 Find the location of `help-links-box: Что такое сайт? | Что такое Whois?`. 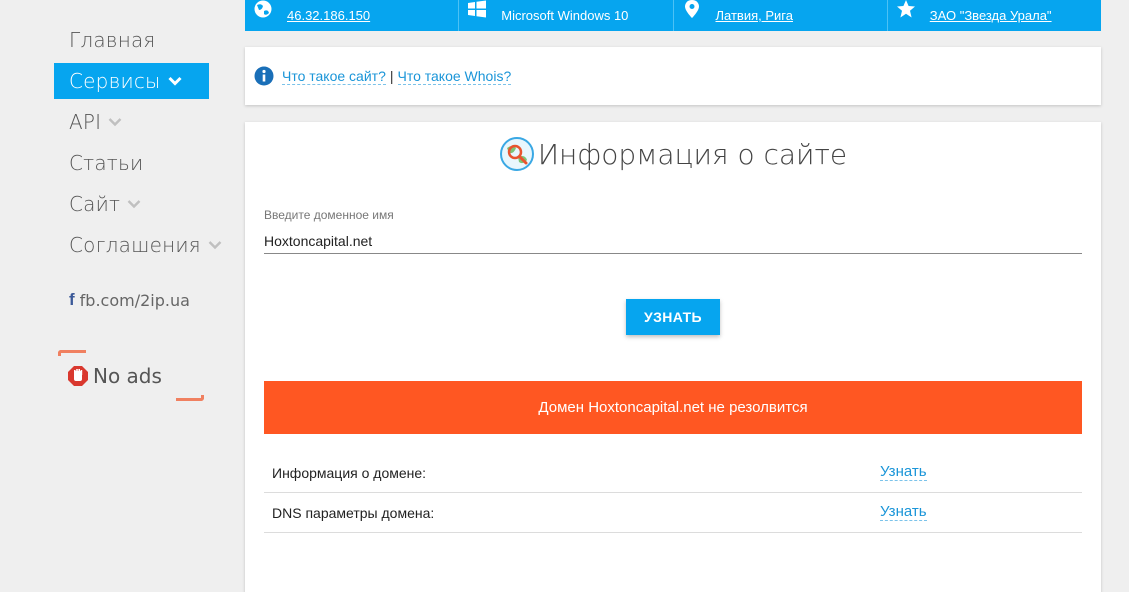

help-links-box: Что такое сайт? | Что такое Whois? is located at coordinates (673, 76).